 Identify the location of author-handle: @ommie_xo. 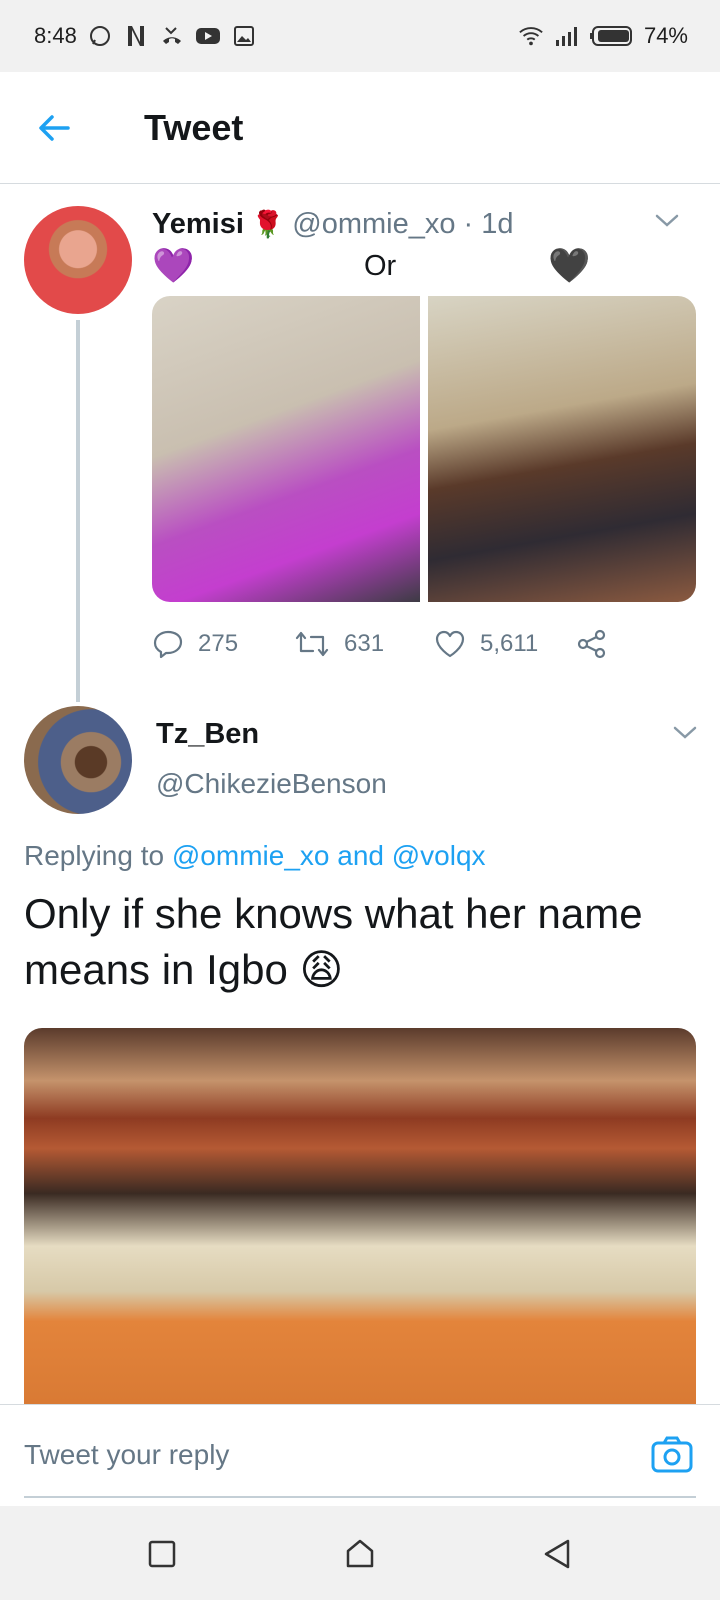
(373, 224).